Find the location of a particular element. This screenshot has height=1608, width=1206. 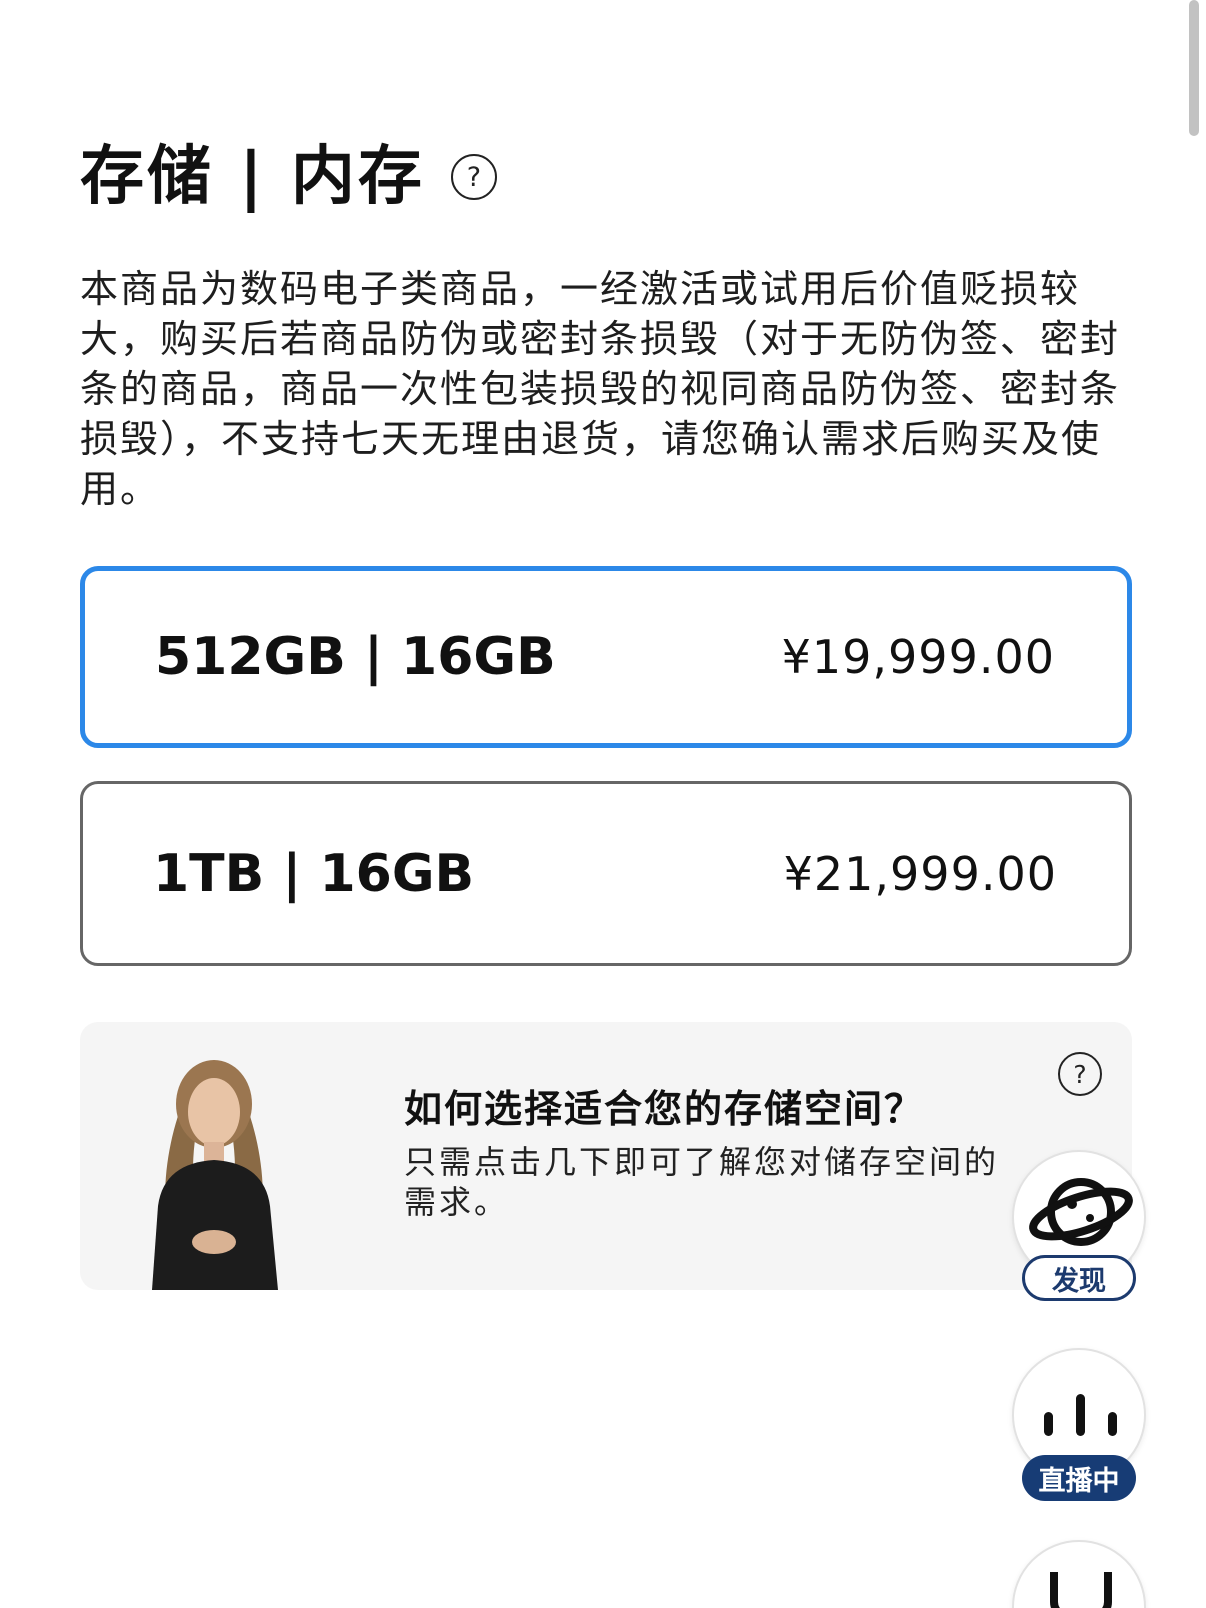

storage-guide-card: 如何选择适合您的存储空间？ 只需点击几下即可了解您对储存空间的需求。 ? is located at coordinates (606, 1156).